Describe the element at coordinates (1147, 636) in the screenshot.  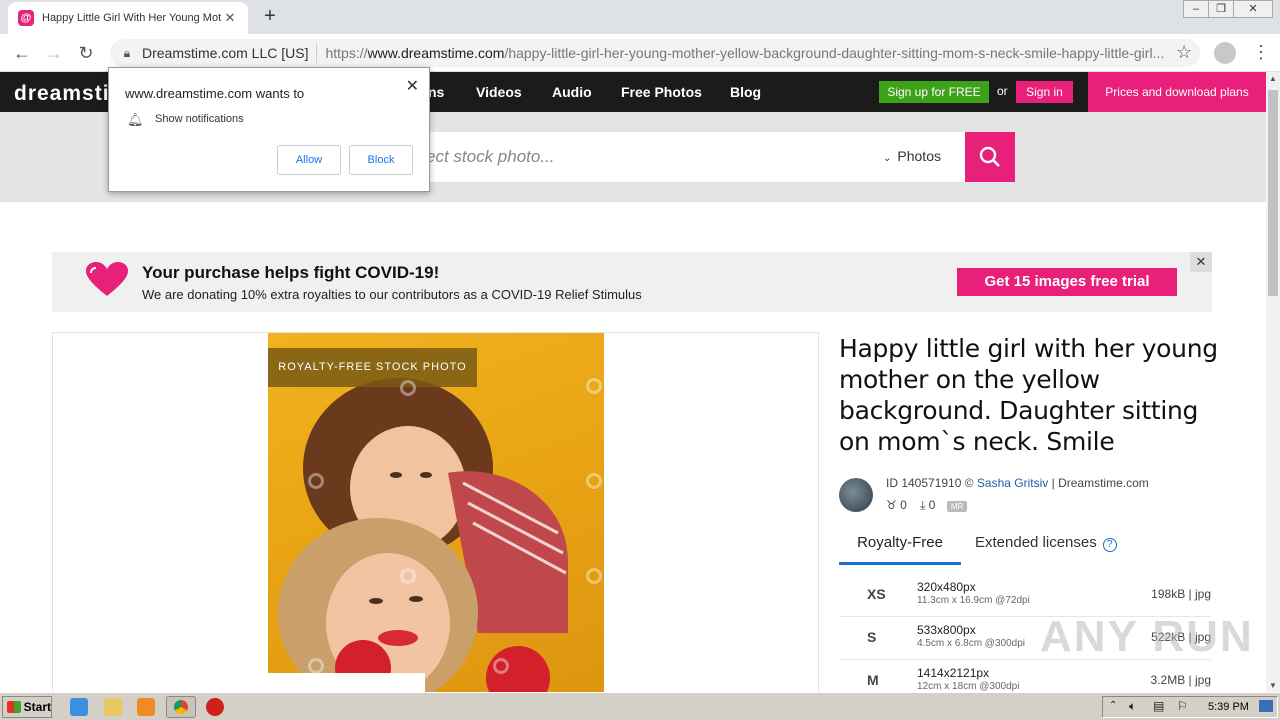
I see `anyrun-watermark: ANY RUN` at that location.